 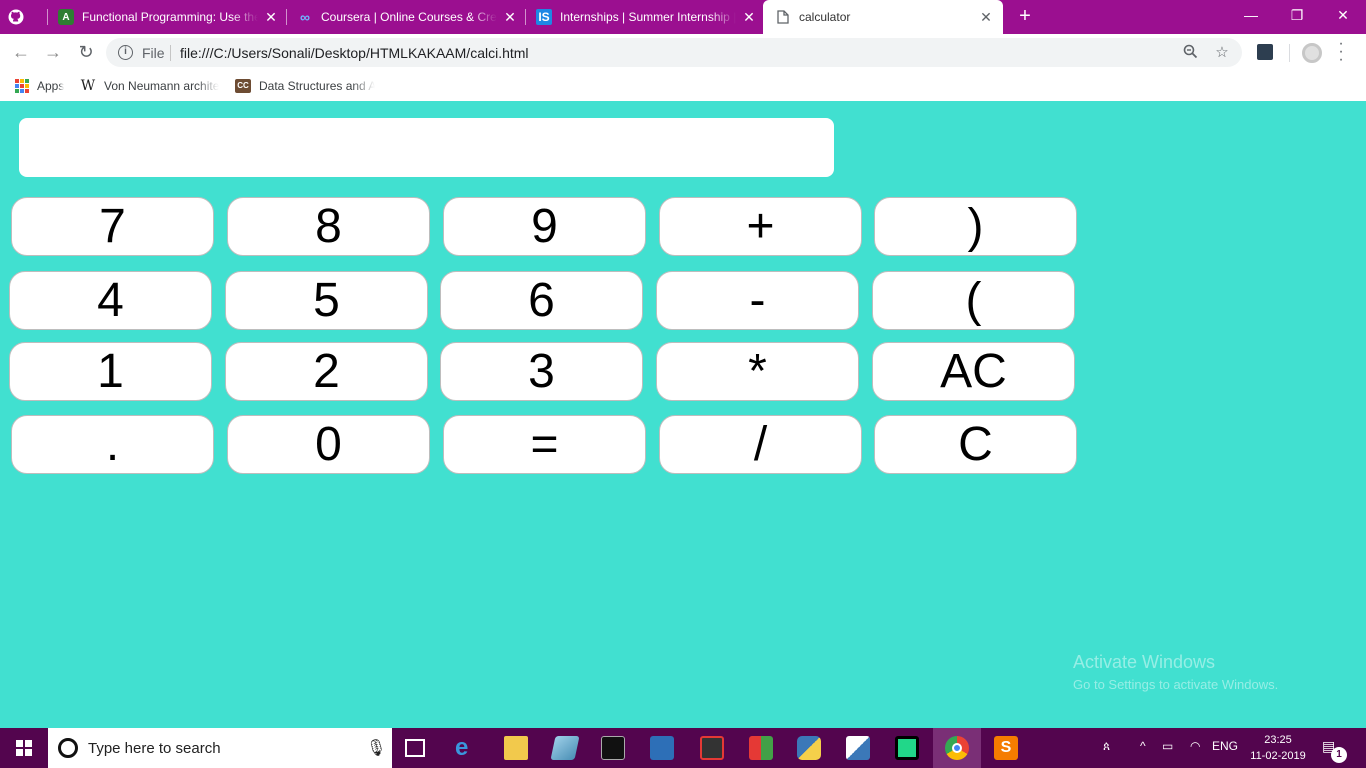 I want to click on key-equals: =, so click(x=544, y=444).